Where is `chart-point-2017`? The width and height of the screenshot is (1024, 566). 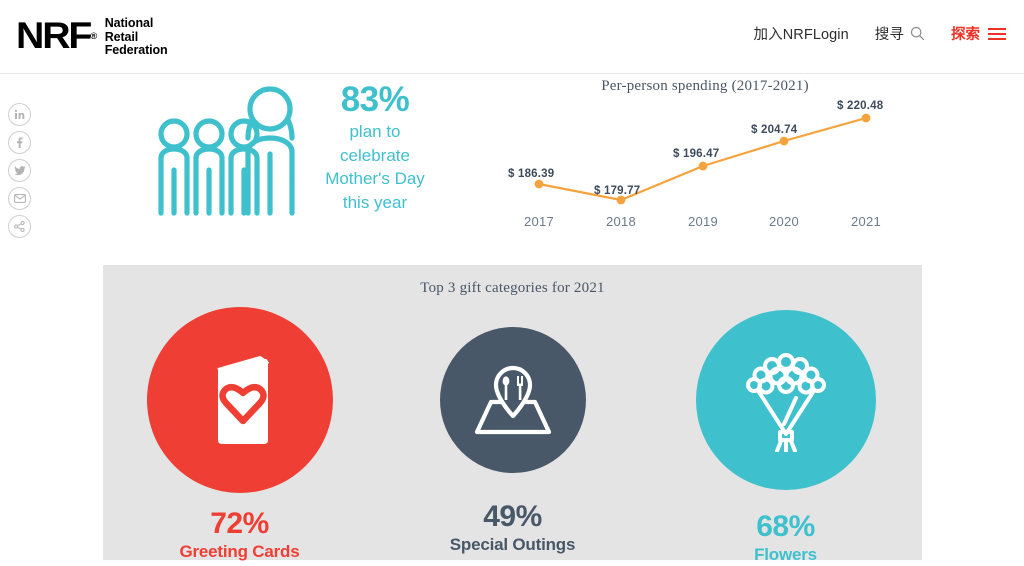 chart-point-2017 is located at coordinates (539, 184).